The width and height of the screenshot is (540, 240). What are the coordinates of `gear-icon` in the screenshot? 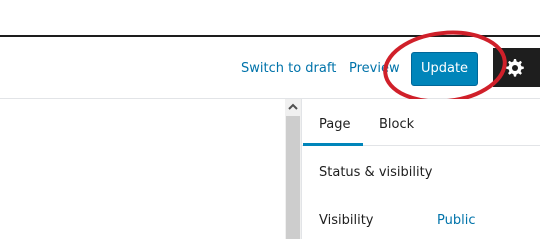 It's located at (515, 68).